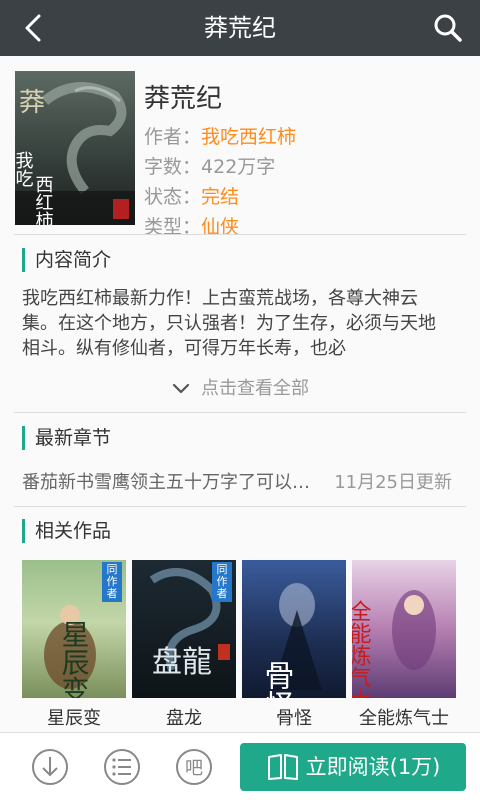  Describe the element at coordinates (66, 531) in the screenshot. I see `related-heading: 相关作品` at that location.